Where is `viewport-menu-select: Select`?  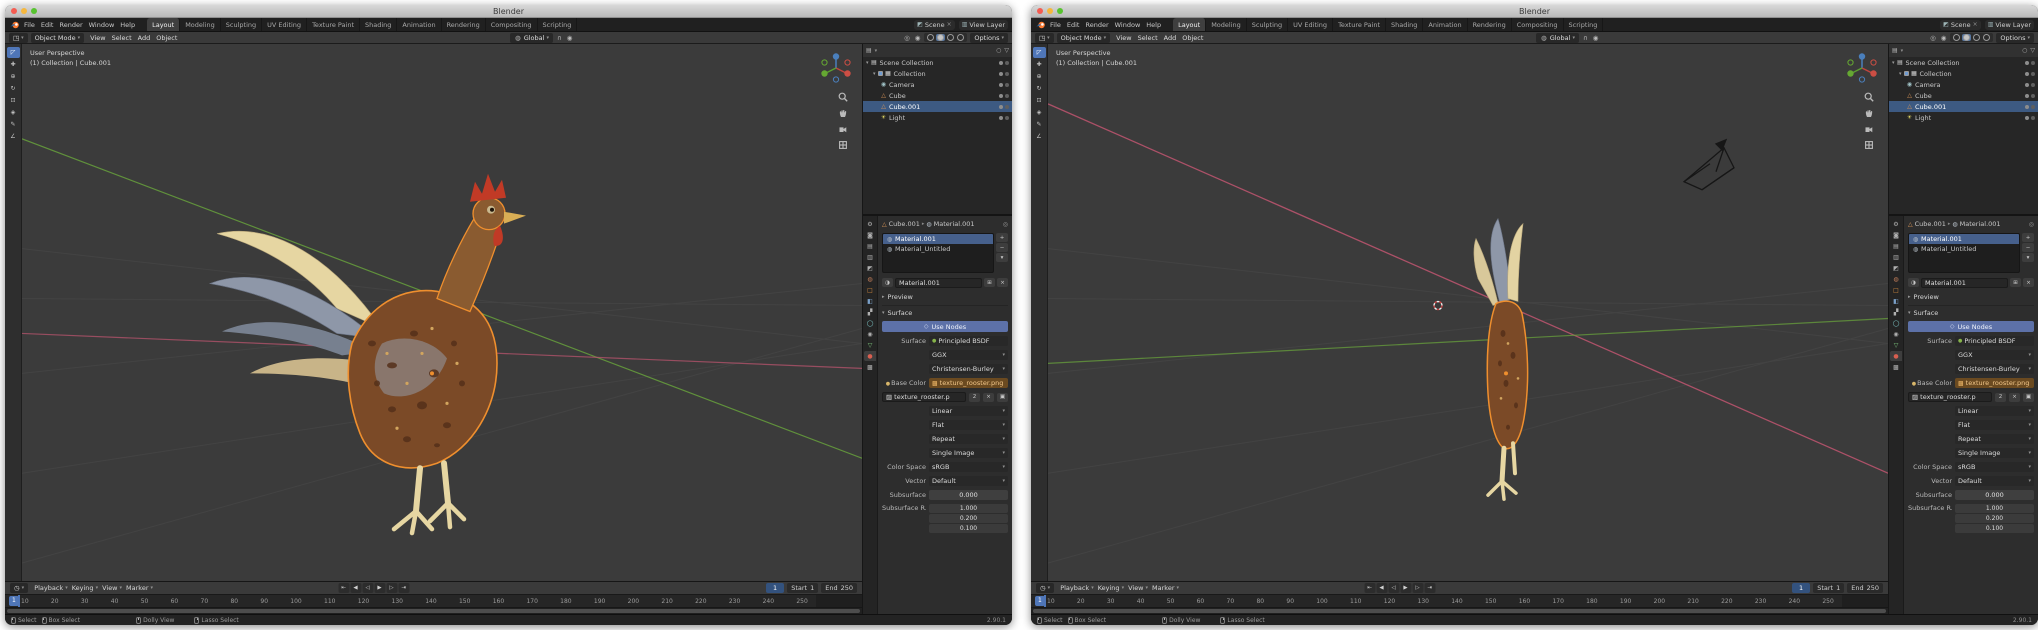
viewport-menu-select: Select is located at coordinates (122, 38).